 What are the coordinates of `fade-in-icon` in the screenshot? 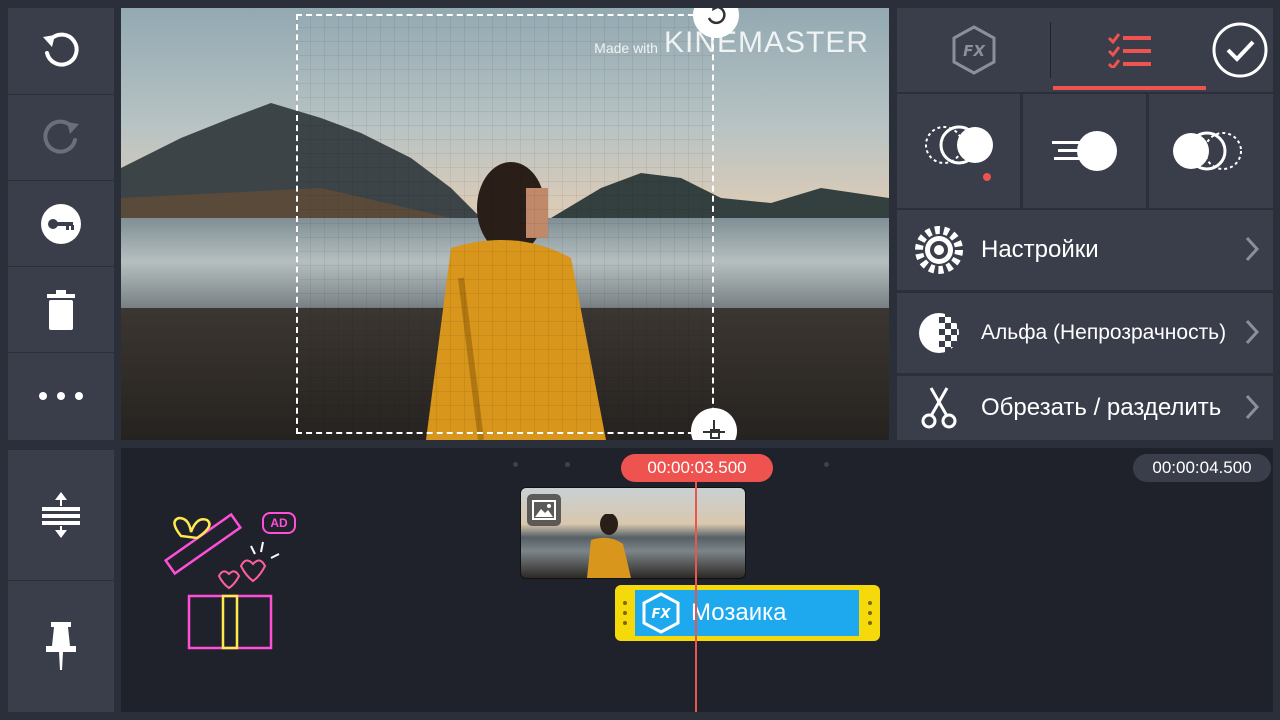 It's located at (958, 153).